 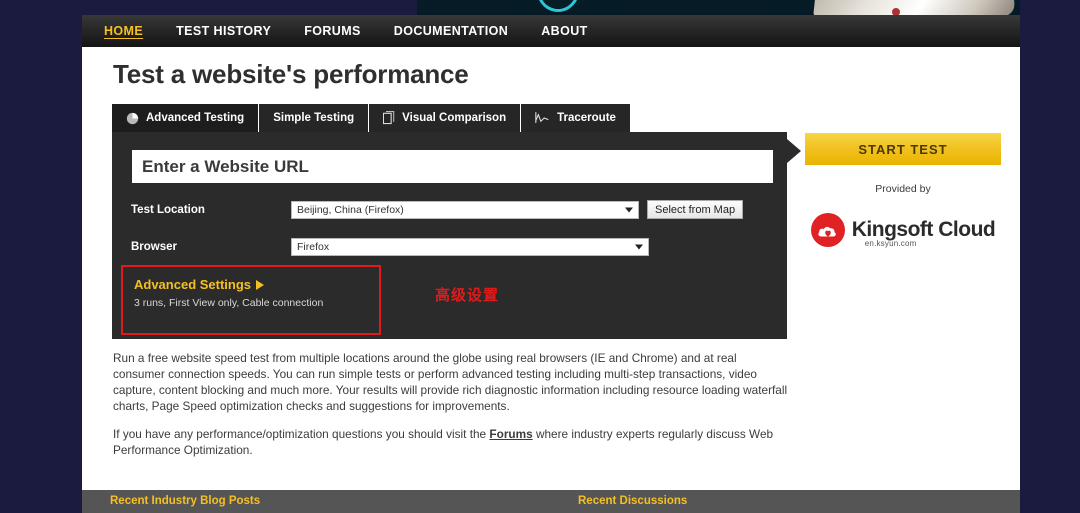 I want to click on swoosh-icon, so click(x=558, y=7).